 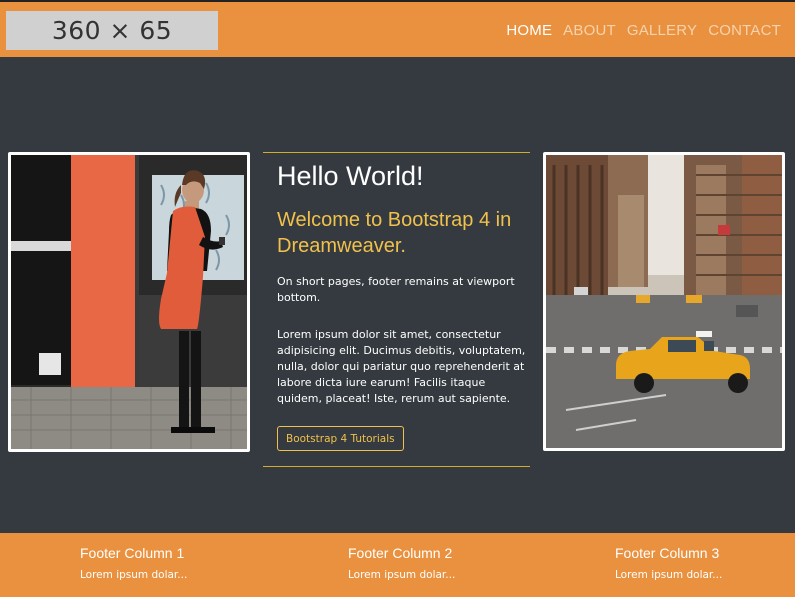 What do you see at coordinates (397, 28) in the screenshot?
I see `site-header: 360 × 65 HOME ABOUT GALLERY CONTACT` at bounding box center [397, 28].